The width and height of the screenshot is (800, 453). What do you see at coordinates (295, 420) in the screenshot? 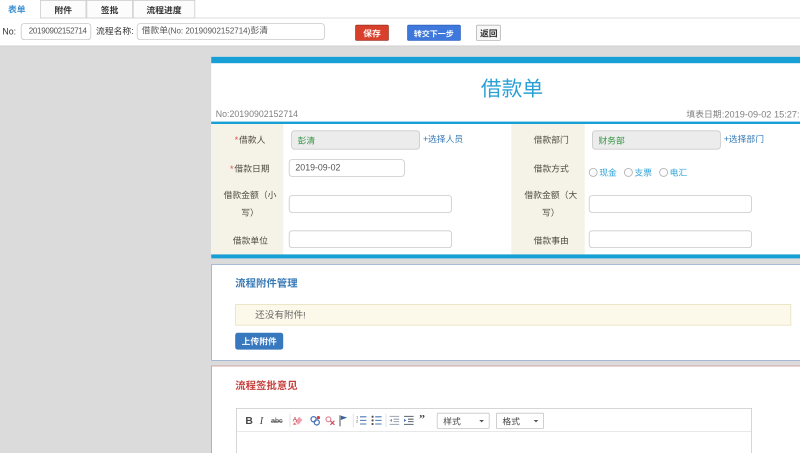
I see `svg-text: A` at bounding box center [295, 420].